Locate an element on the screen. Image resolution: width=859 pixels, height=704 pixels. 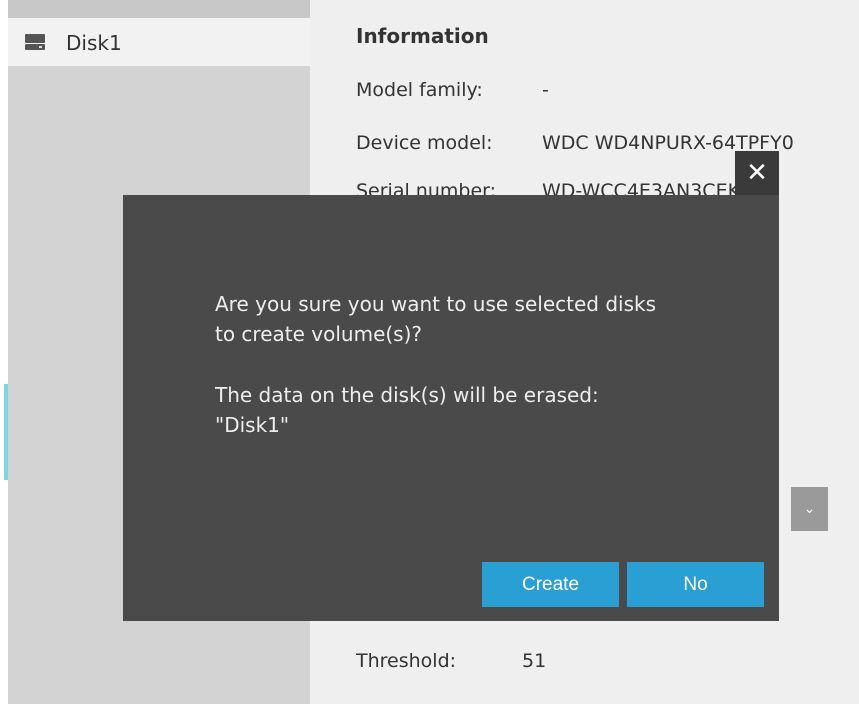
information-heading: Information is located at coordinates (422, 36).